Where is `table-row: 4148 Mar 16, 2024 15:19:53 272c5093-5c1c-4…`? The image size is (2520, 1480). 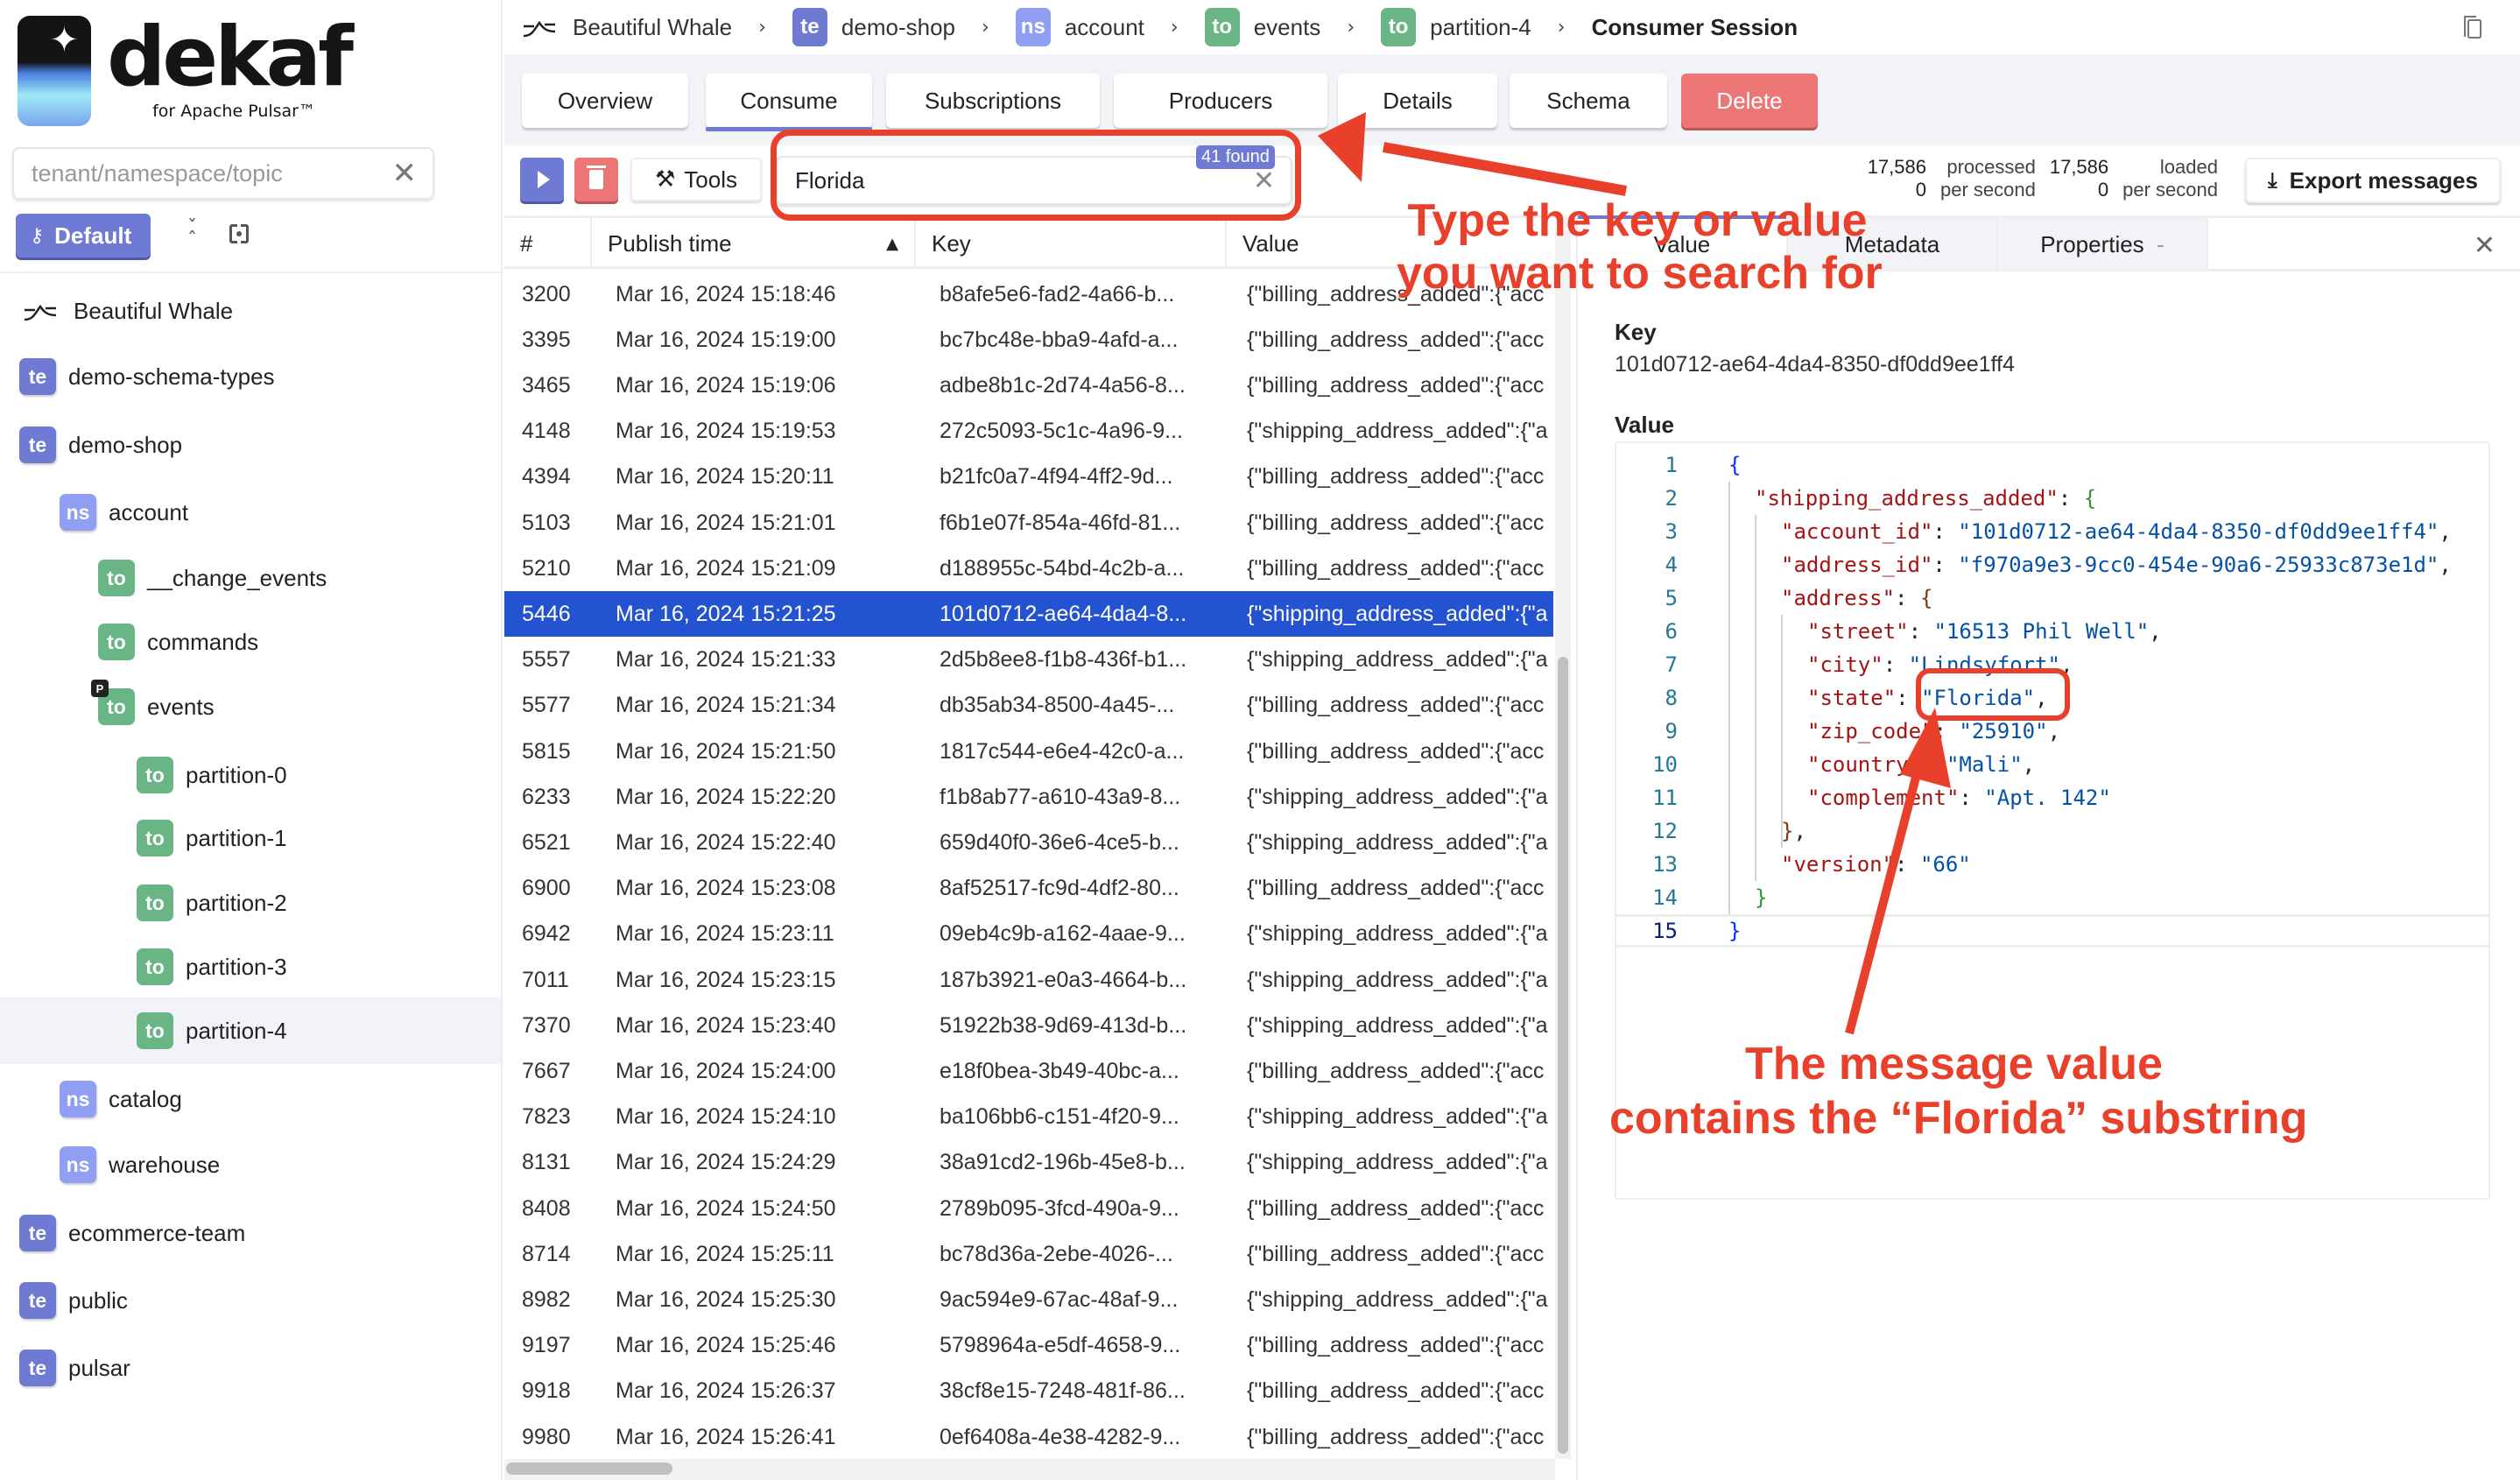
table-row: 4148 Mar 16, 2024 15:19:53 272c5093-5c1c-4… is located at coordinates (1028, 432).